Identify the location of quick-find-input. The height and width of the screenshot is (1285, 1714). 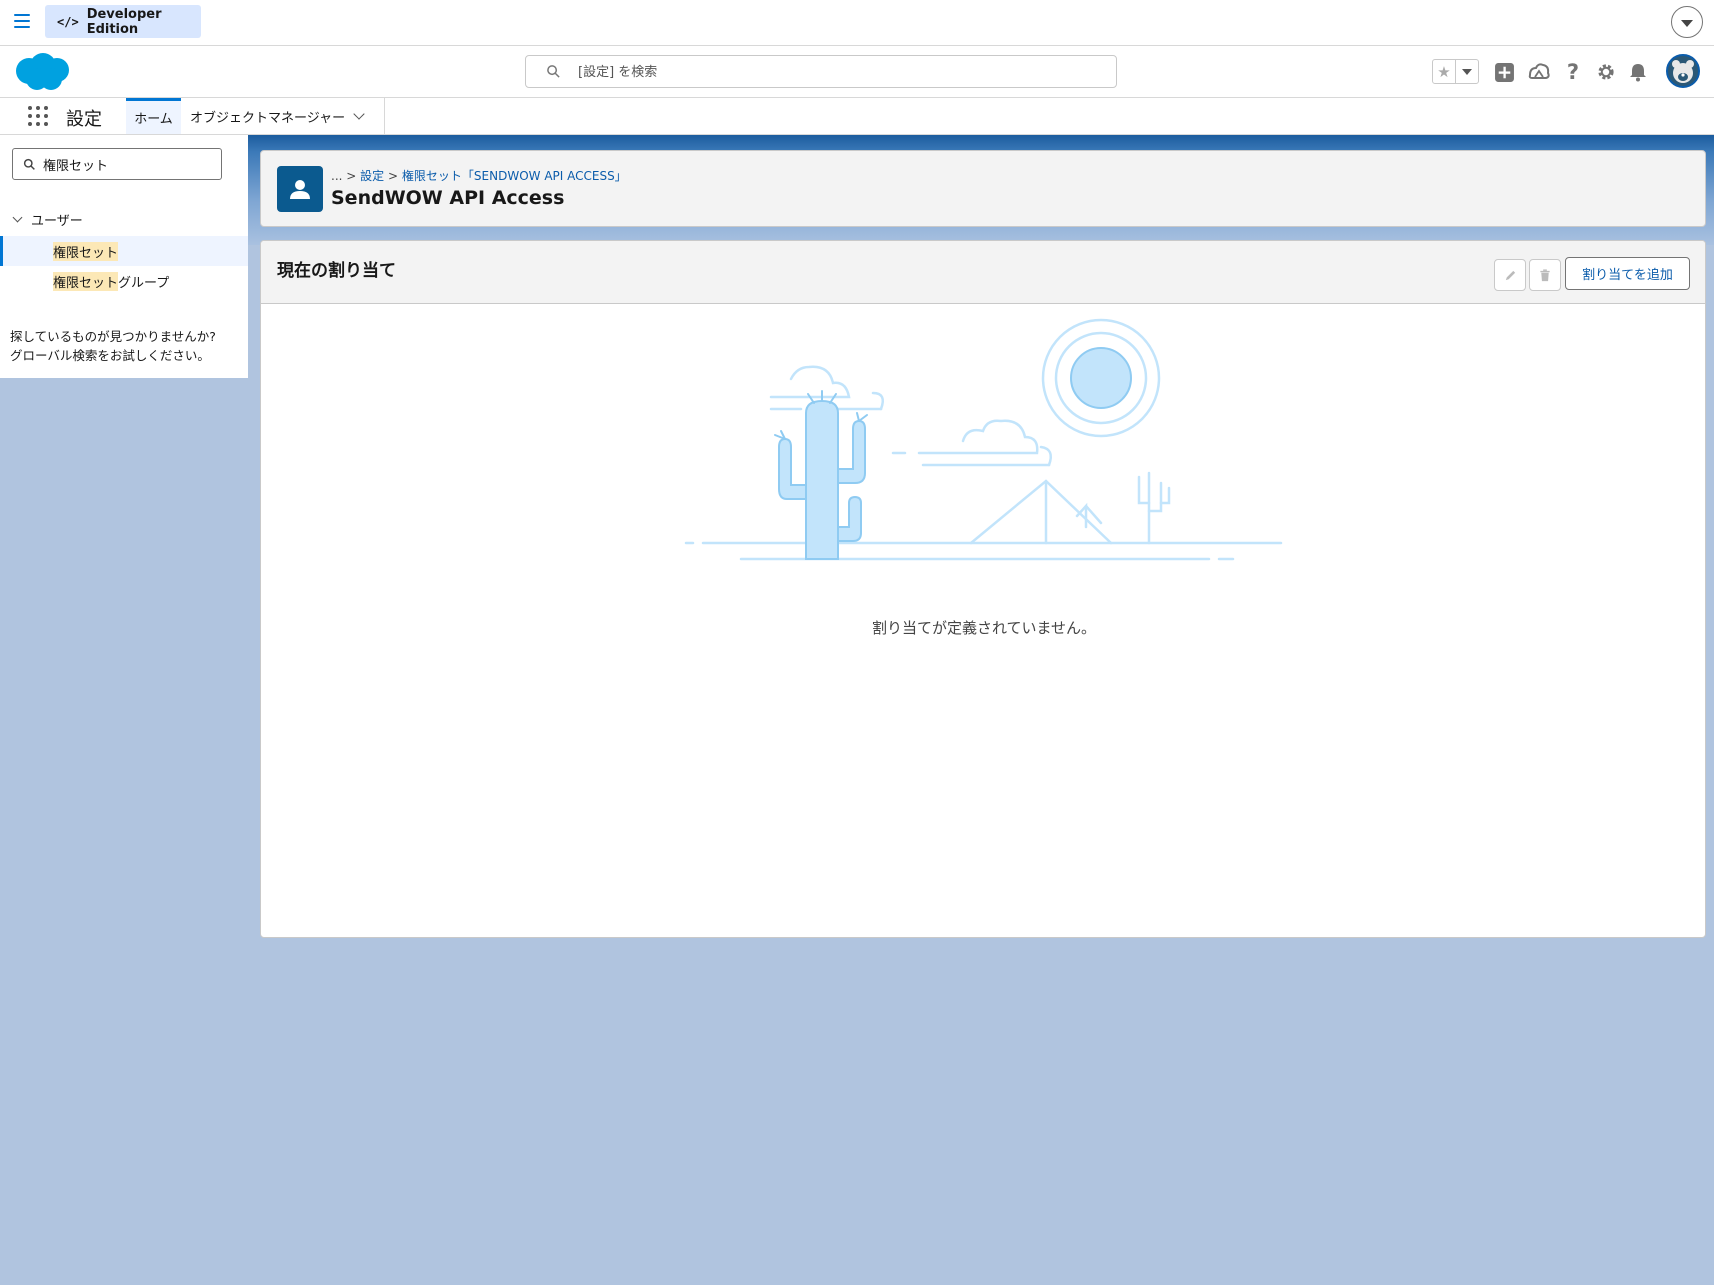
(128, 164).